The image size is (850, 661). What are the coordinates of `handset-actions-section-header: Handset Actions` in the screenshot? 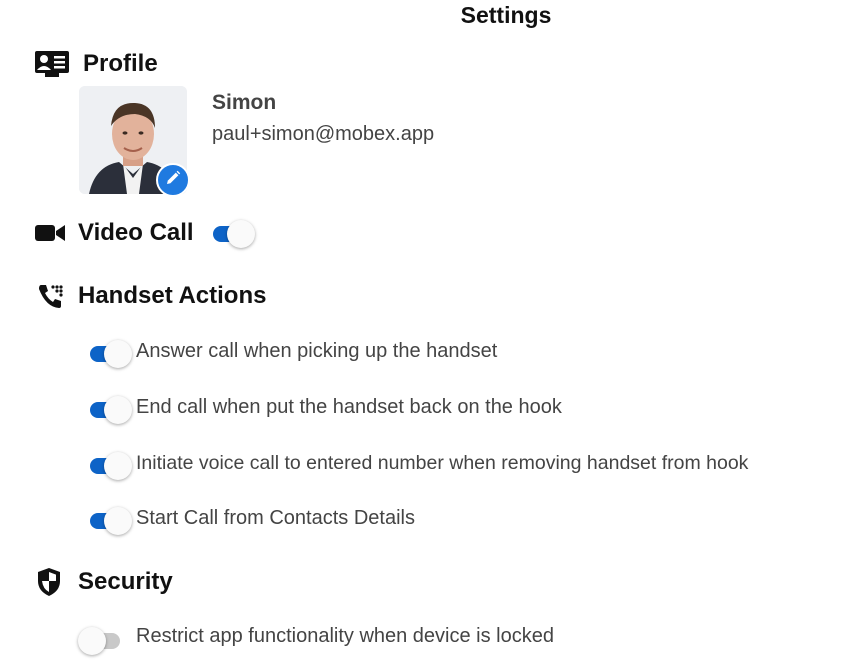 It's located at (151, 296).